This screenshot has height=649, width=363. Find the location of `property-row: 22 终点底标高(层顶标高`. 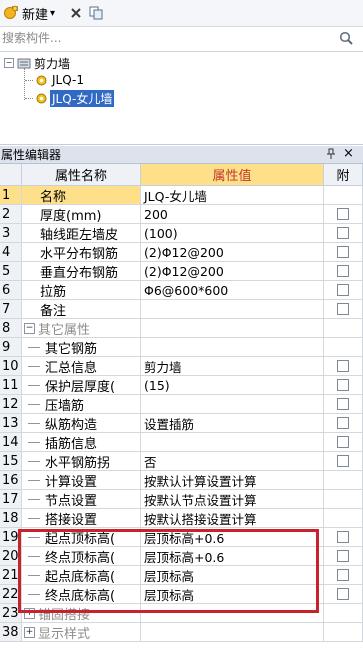

property-row: 22 终点底标高(层顶标高 is located at coordinates (181, 594).